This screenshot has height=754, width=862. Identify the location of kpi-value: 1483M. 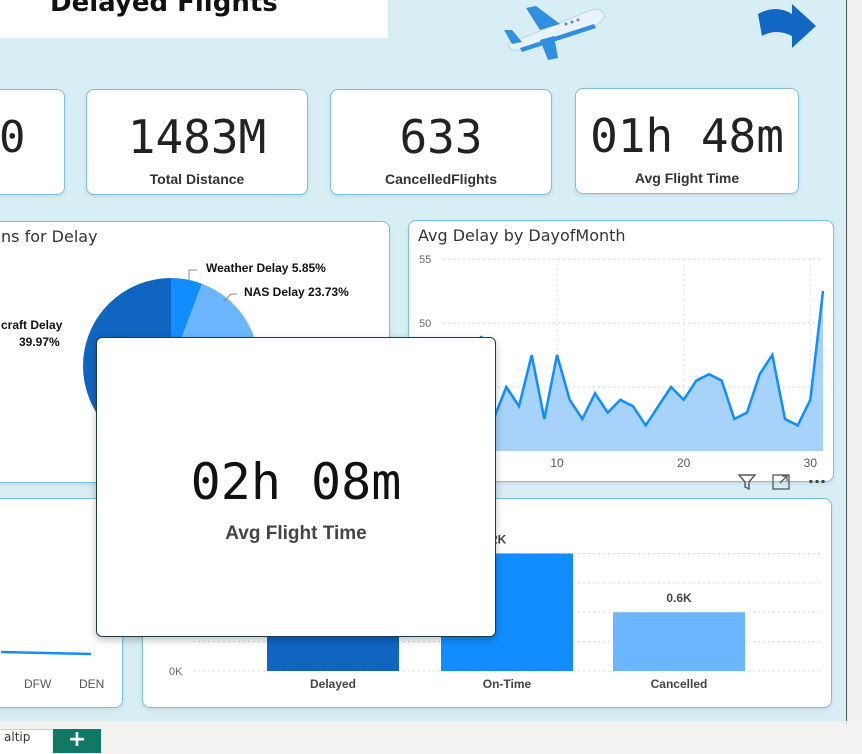
(197, 137).